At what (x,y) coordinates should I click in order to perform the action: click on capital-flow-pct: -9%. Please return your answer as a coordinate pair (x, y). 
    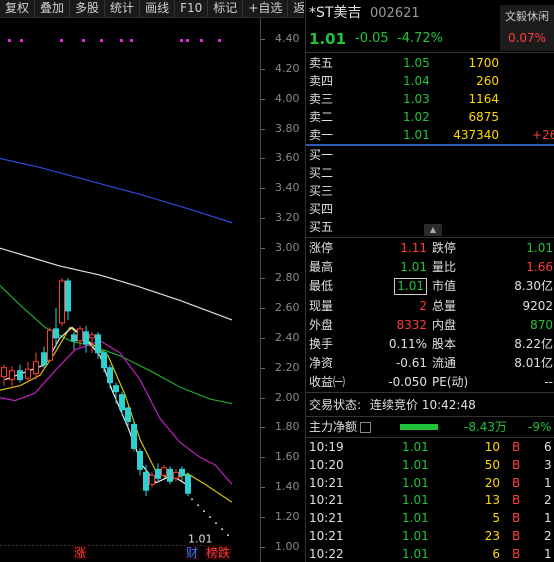
    Looking at the image, I should click on (540, 427).